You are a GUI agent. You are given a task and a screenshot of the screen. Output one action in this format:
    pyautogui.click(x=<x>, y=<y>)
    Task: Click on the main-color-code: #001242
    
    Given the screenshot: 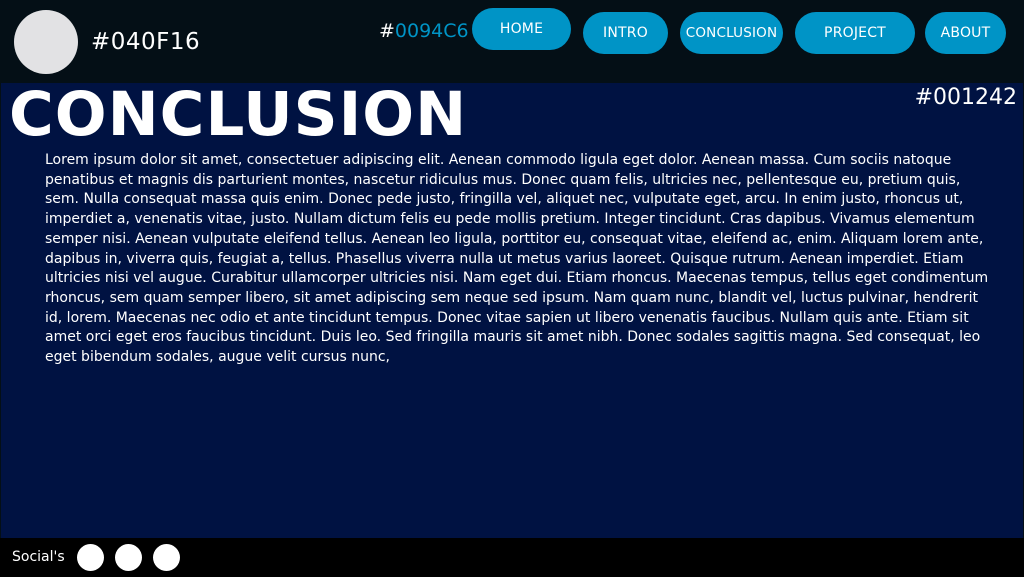 What is the action you would take?
    pyautogui.click(x=965, y=97)
    